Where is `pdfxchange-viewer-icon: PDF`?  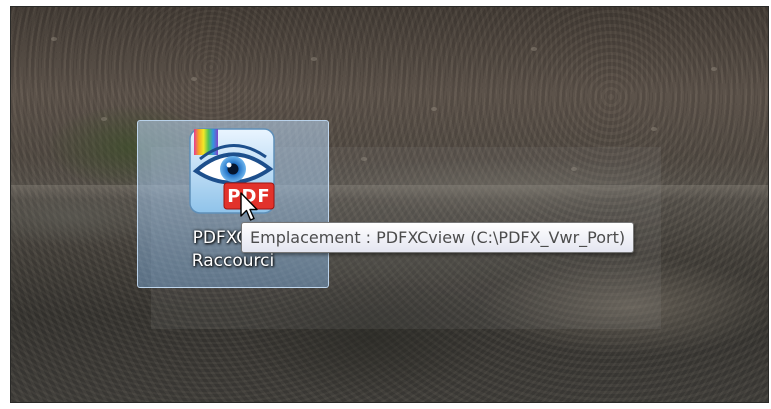
pdfxchange-viewer-icon: PDF is located at coordinates (232, 171).